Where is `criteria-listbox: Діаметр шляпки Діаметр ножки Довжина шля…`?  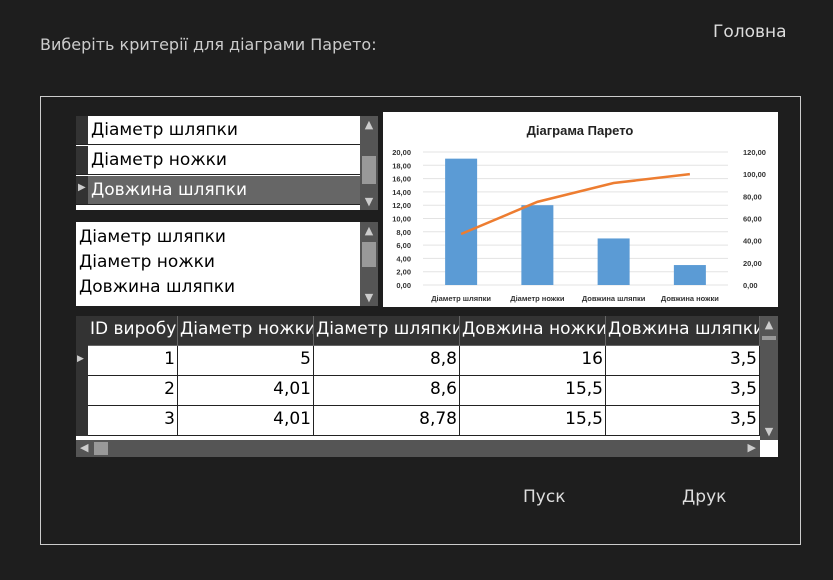
criteria-listbox: Діаметр шляпки Діаметр ножки Довжина шля… is located at coordinates (227, 264).